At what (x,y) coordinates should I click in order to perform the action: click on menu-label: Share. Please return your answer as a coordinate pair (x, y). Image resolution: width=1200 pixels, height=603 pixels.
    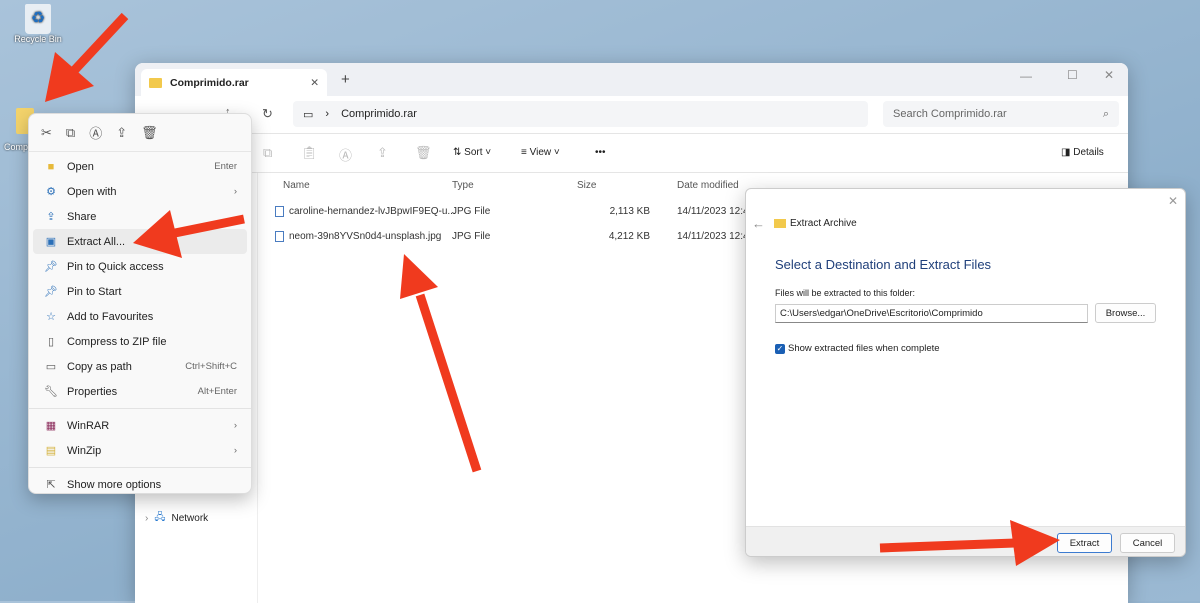
    Looking at the image, I should click on (82, 216).